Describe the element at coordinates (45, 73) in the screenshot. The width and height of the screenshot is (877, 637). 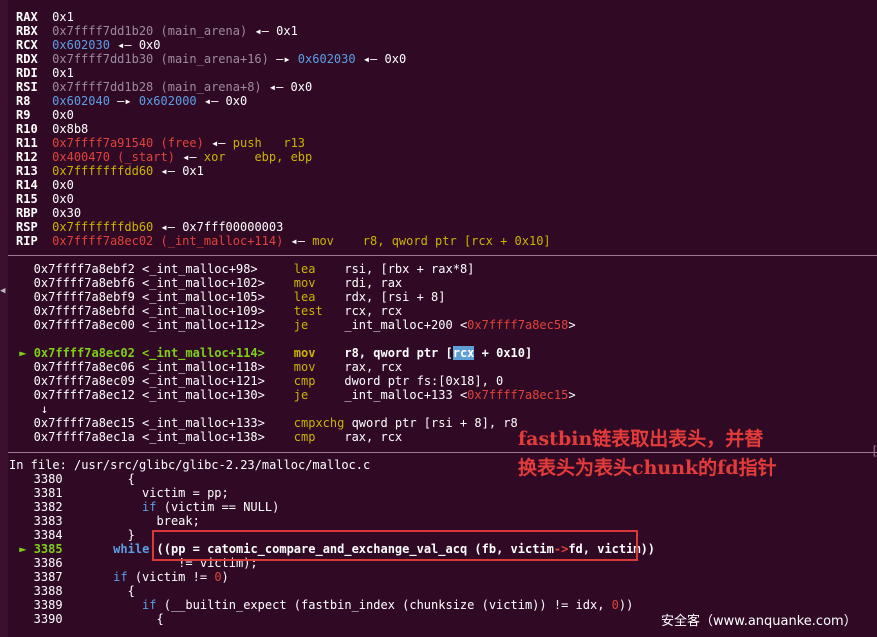
I see `register-row: RDI 0x1` at that location.